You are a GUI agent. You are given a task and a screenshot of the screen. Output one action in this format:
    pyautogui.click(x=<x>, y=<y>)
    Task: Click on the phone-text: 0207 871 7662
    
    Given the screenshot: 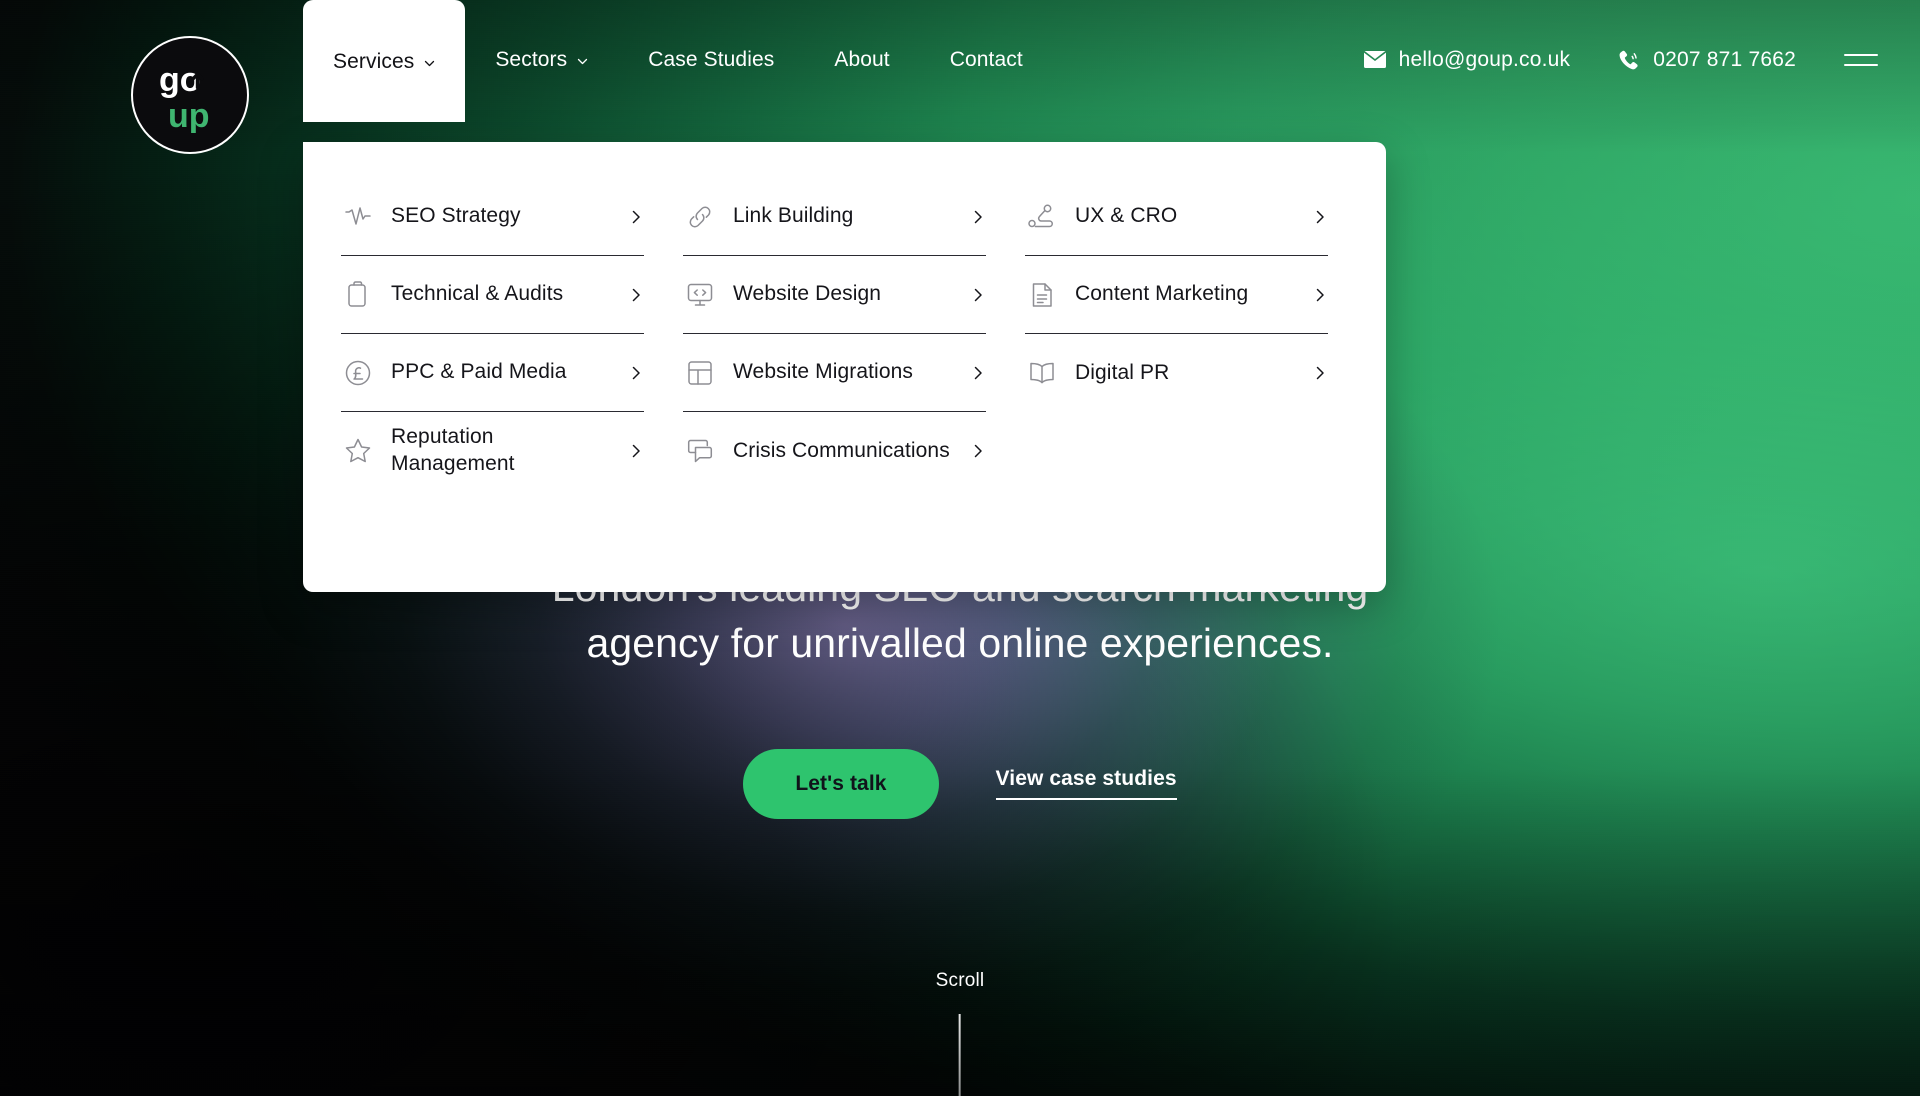 What is the action you would take?
    pyautogui.click(x=1724, y=59)
    